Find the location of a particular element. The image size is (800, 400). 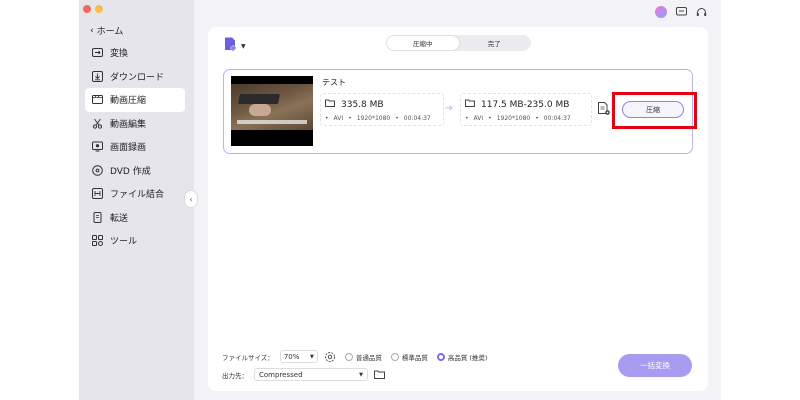

tab-compressing: 圧縮中 is located at coordinates (423, 43).